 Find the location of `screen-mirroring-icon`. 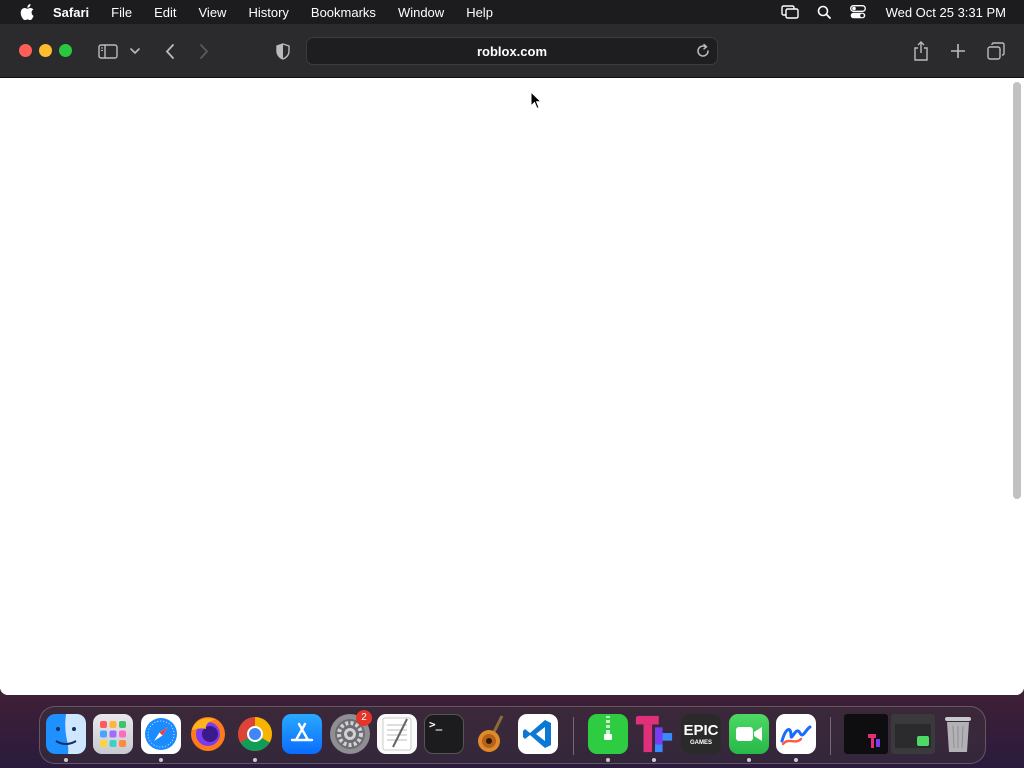

screen-mirroring-icon is located at coordinates (790, 12).